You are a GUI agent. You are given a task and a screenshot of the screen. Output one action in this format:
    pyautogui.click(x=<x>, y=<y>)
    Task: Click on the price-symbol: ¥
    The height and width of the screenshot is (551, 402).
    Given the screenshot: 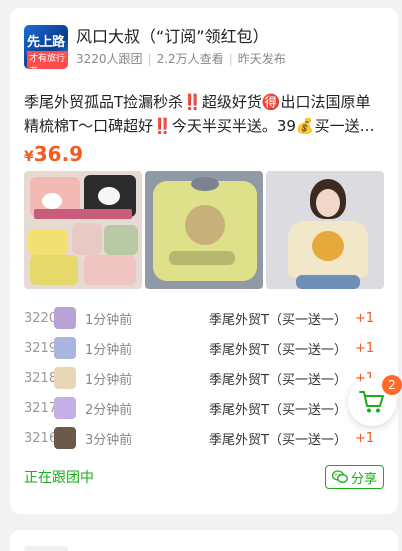 What is the action you would take?
    pyautogui.click(x=29, y=157)
    